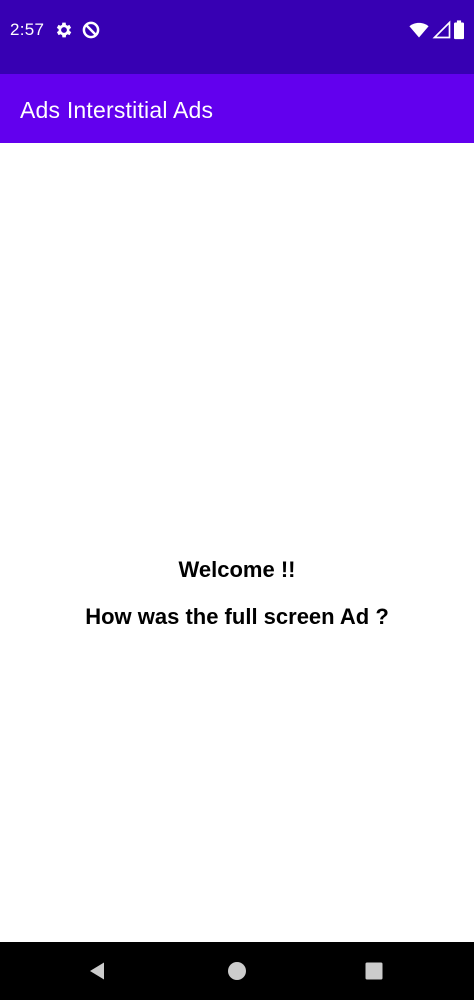 This screenshot has width=474, height=1000. I want to click on status-time: 2:57, so click(27, 29).